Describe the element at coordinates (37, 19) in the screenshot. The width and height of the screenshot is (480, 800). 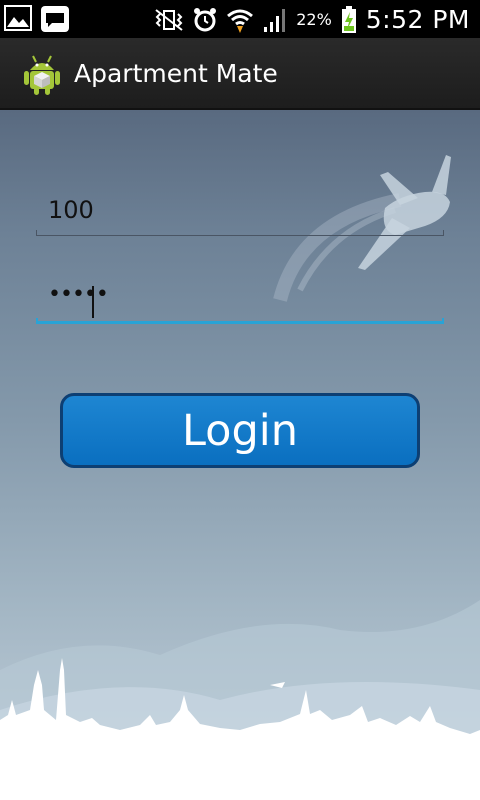
I see `notification-icons` at that location.